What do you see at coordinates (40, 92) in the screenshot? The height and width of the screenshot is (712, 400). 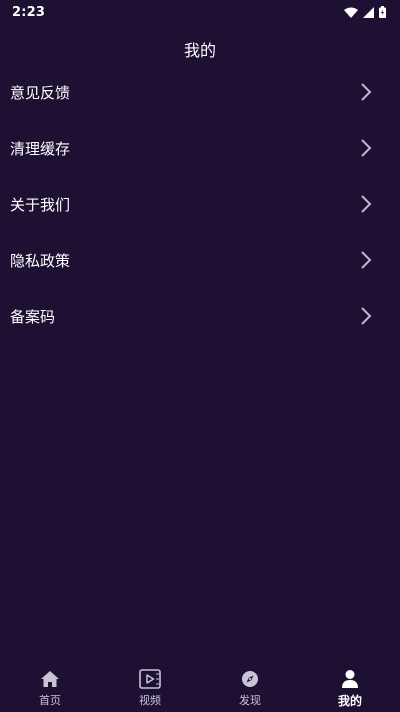 I see `menu-item-label: 意见反馈` at bounding box center [40, 92].